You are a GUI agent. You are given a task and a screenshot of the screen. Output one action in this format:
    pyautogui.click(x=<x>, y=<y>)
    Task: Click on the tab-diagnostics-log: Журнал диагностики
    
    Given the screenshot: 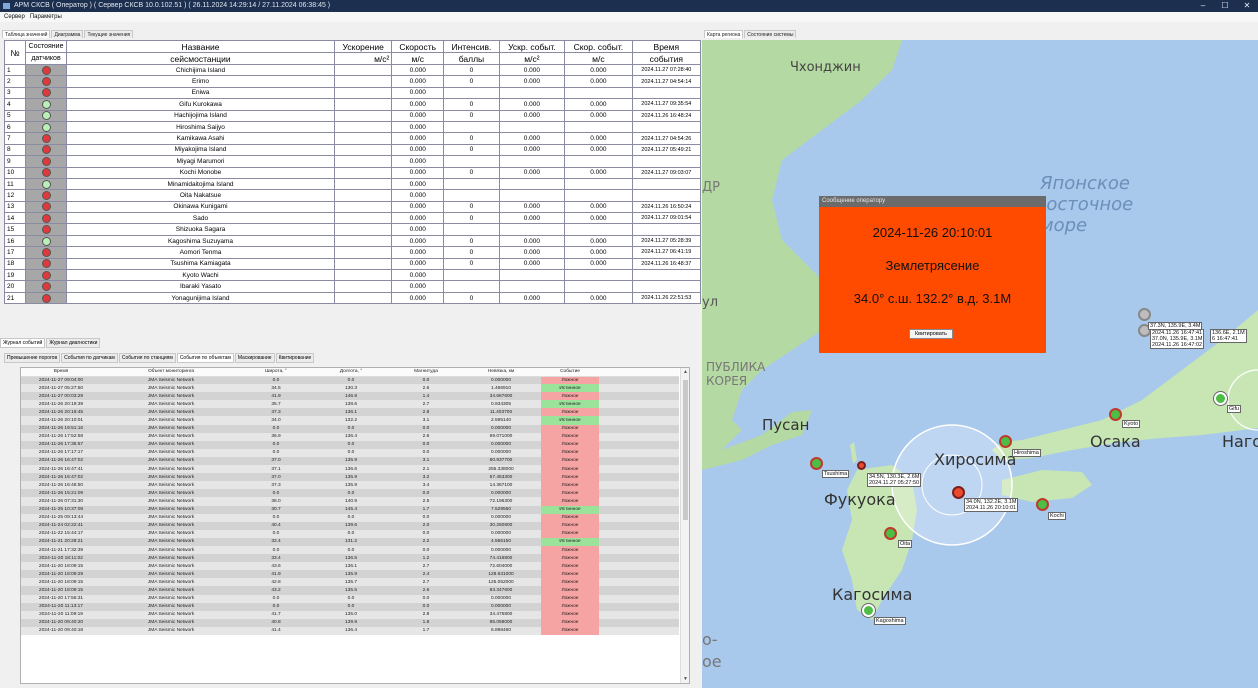 What is the action you would take?
    pyautogui.click(x=73, y=343)
    